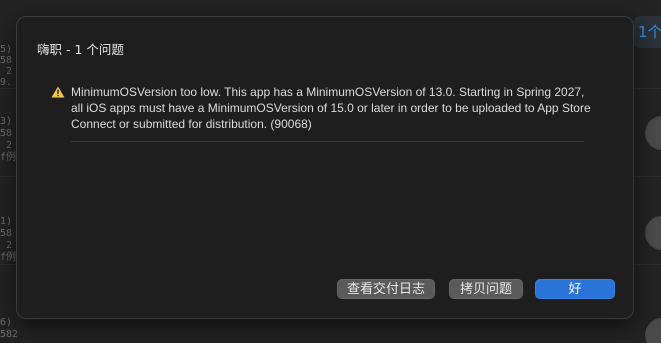 The width and height of the screenshot is (661, 343). Describe the element at coordinates (9, 334) in the screenshot. I see `list-item-fragment: 582` at that location.